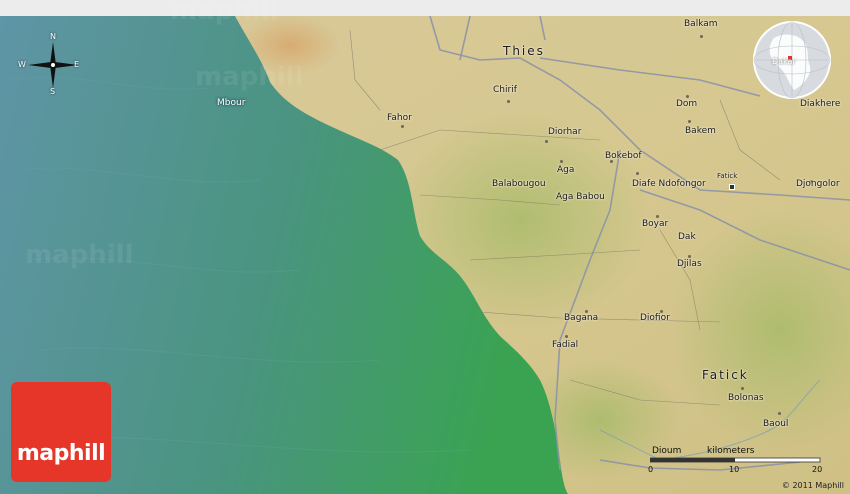 The width and height of the screenshot is (850, 494). What do you see at coordinates (566, 170) in the screenshot?
I see `place-label: Aga` at bounding box center [566, 170].